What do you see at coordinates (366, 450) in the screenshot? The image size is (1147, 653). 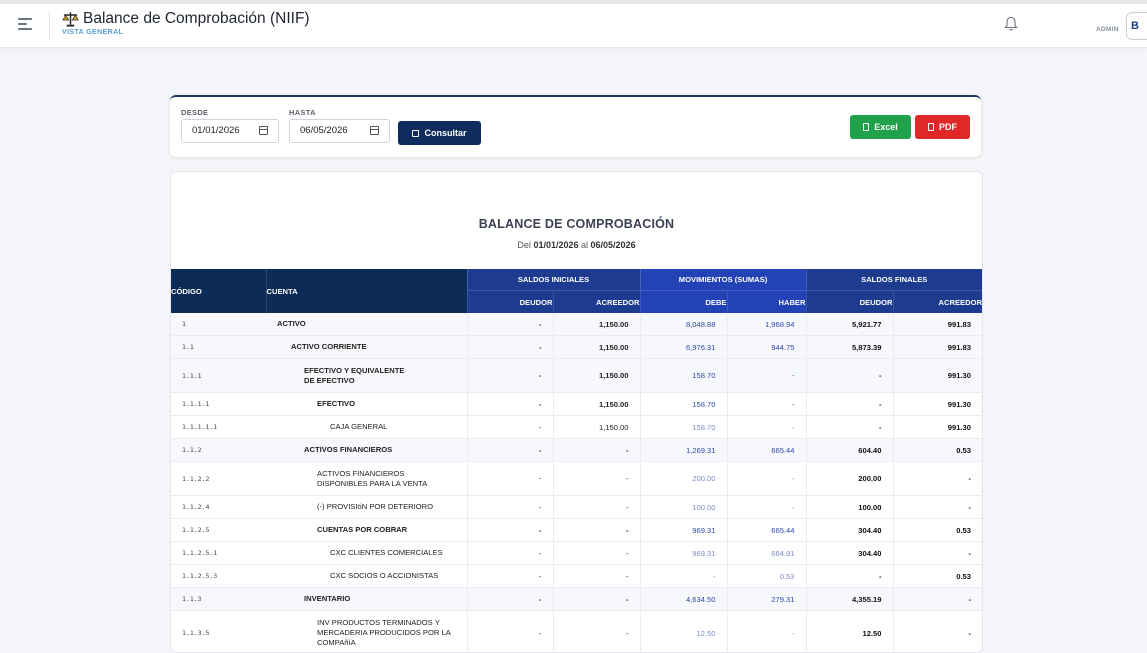 I see `row-account: ACTIVOS FINANCIEROS` at bounding box center [366, 450].